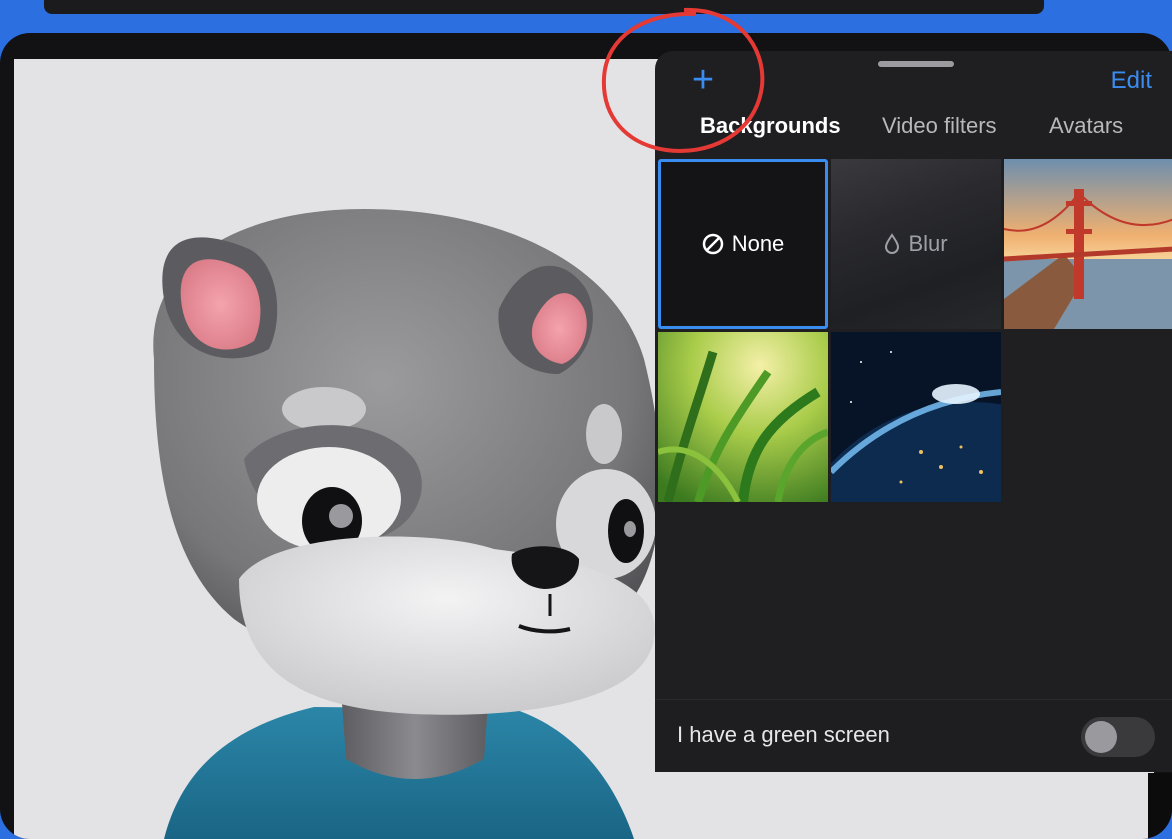 This screenshot has height=839, width=1172. Describe the element at coordinates (928, 243) in the screenshot. I see `tile-label-blur: Blur` at that location.